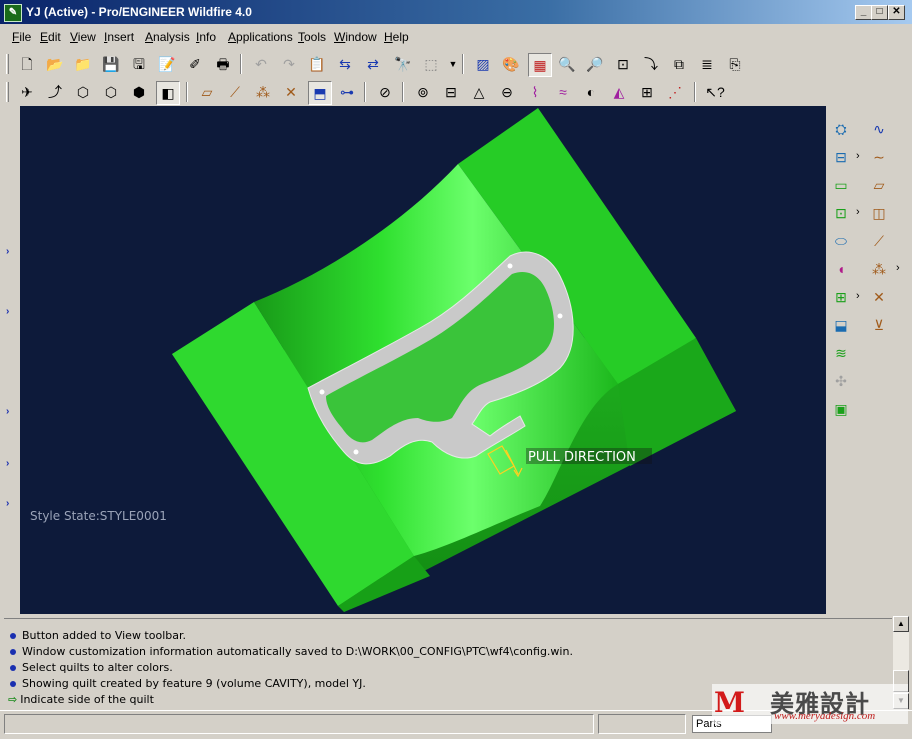 Image resolution: width=912 pixels, height=739 pixels. Describe the element at coordinates (263, 92) in the screenshot. I see `datum-point-display-icon: ⁂` at that location.